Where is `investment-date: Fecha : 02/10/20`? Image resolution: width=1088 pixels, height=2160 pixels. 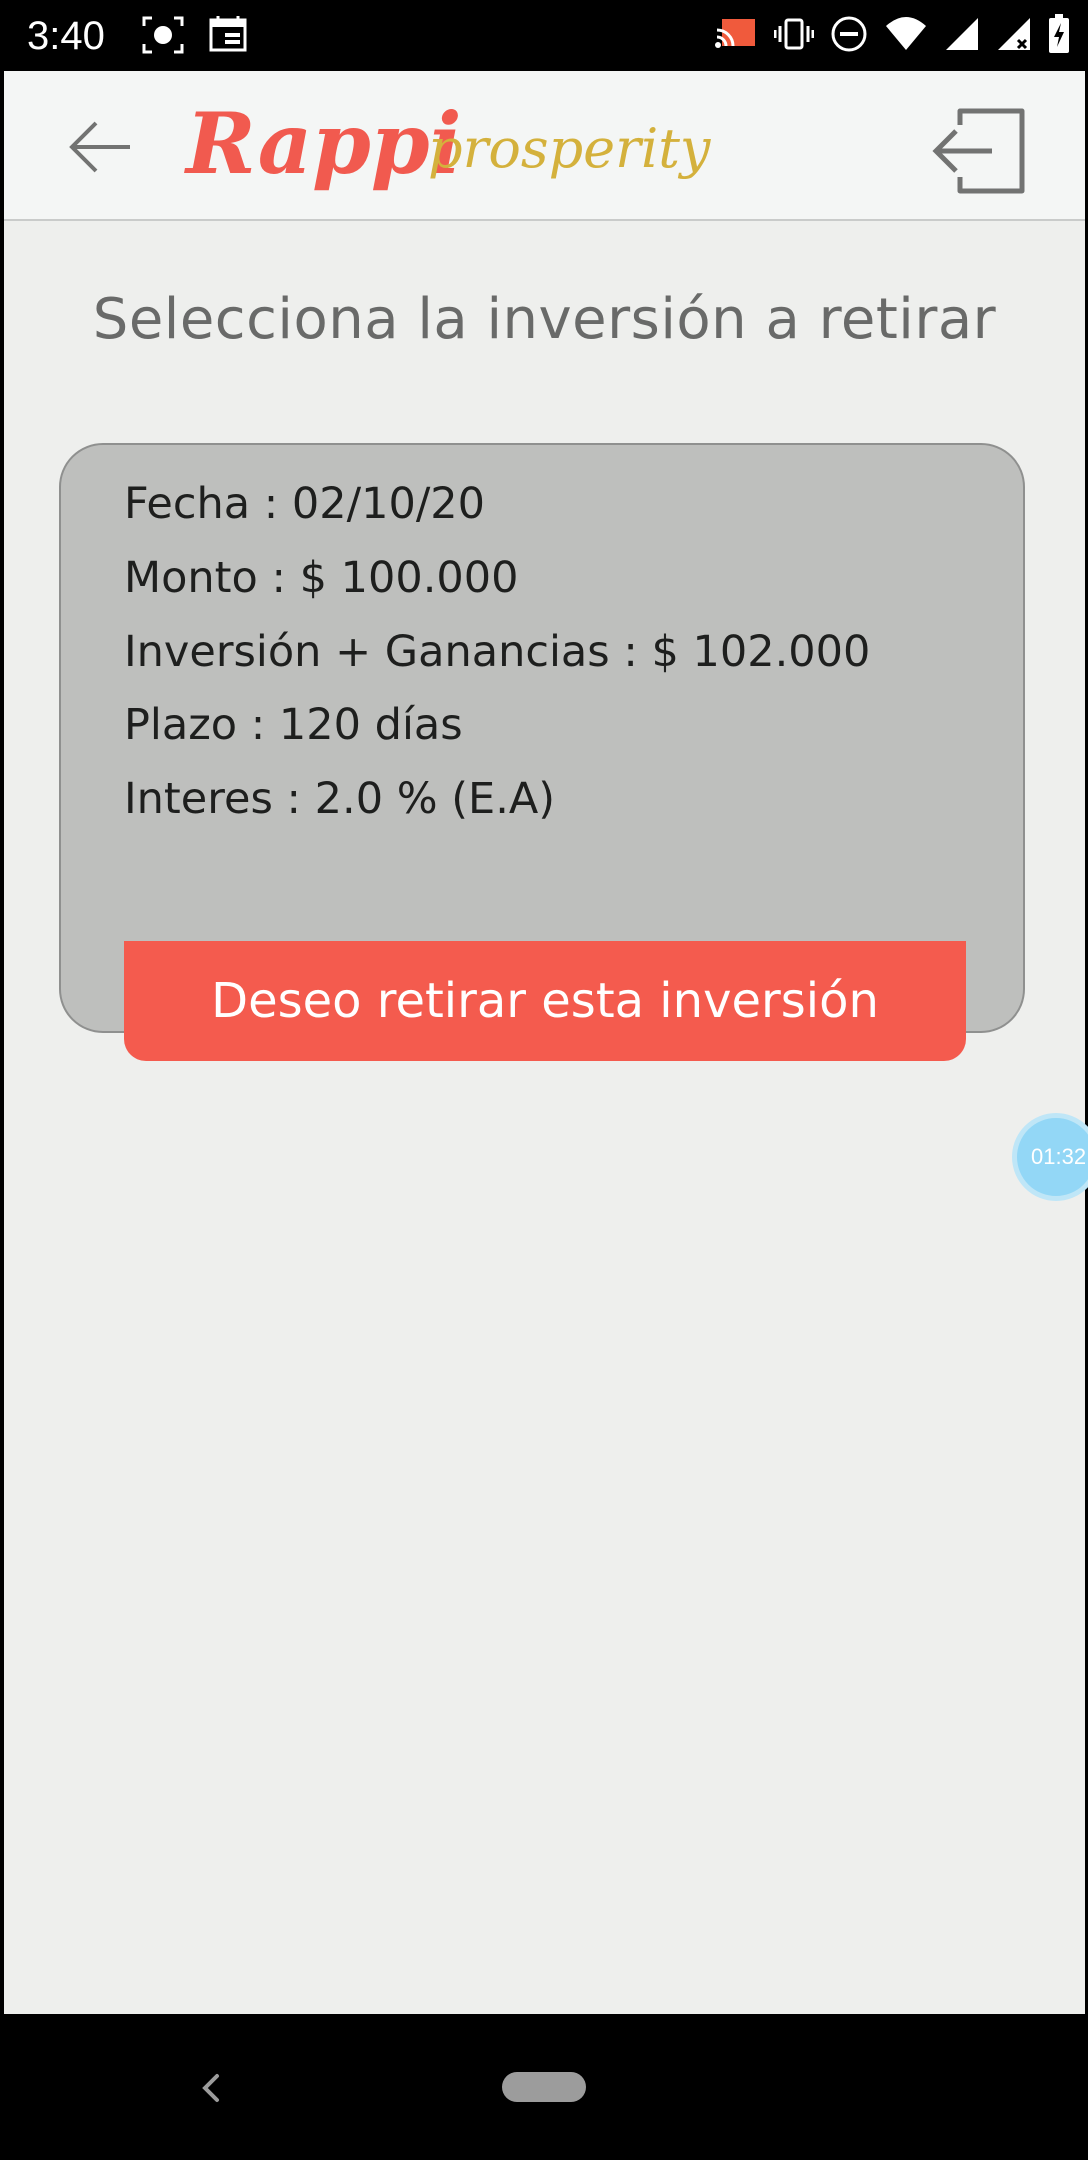
investment-date: Fecha : 02/10/20 is located at coordinates (305, 504).